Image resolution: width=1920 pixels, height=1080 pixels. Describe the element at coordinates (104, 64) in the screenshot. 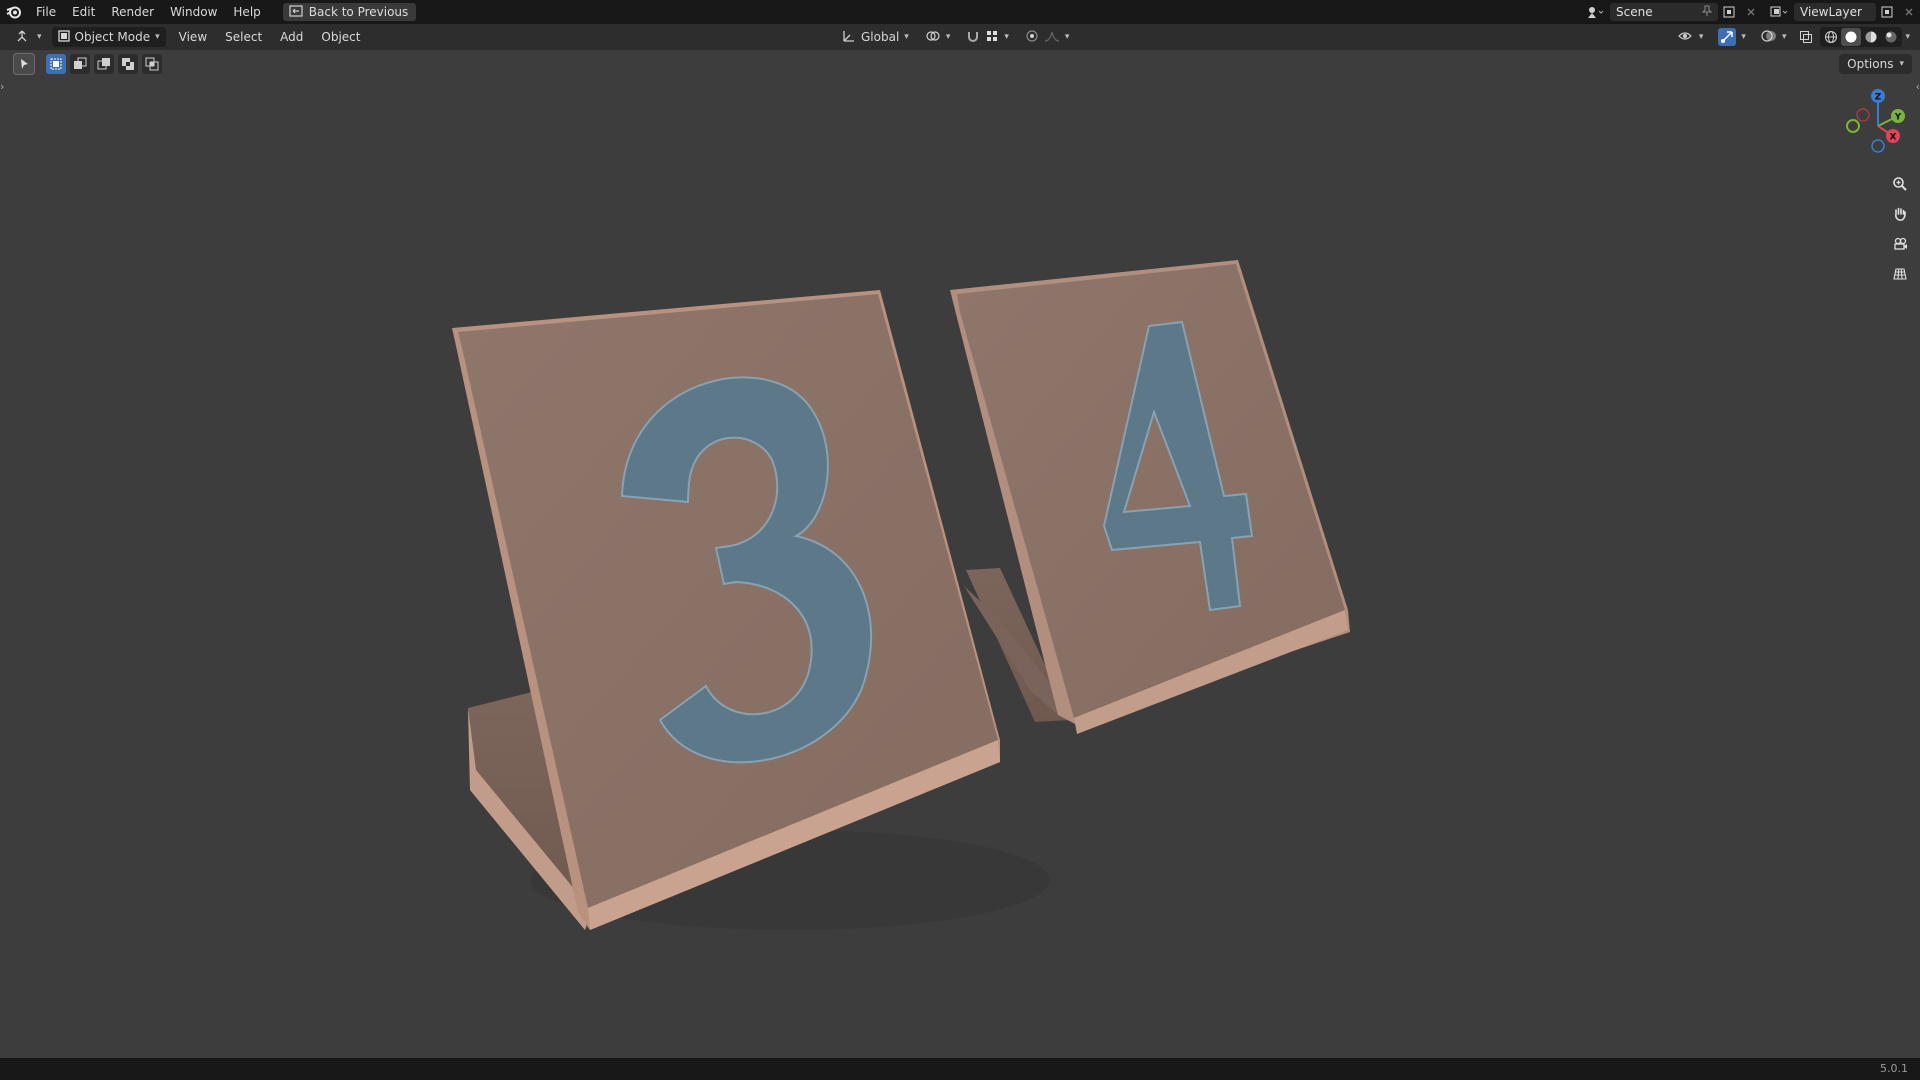

I see `select-subtract-icon` at that location.